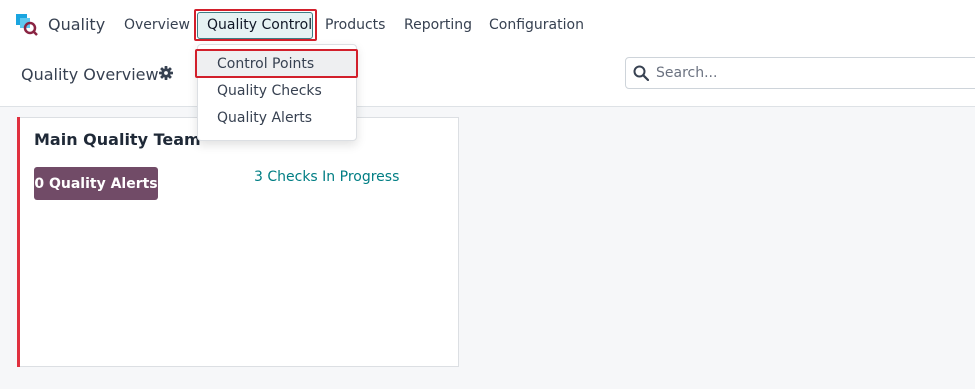 This screenshot has height=389, width=975. Describe the element at coordinates (355, 25) in the screenshot. I see `nav-products: Products` at that location.